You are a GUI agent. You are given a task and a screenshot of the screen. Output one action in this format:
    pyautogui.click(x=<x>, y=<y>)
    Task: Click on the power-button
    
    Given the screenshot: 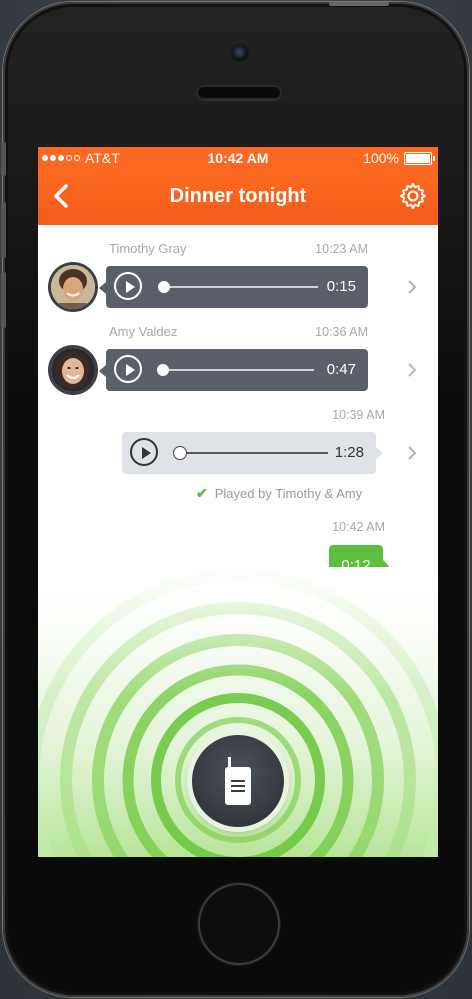 What is the action you would take?
    pyautogui.click(x=359, y=4)
    